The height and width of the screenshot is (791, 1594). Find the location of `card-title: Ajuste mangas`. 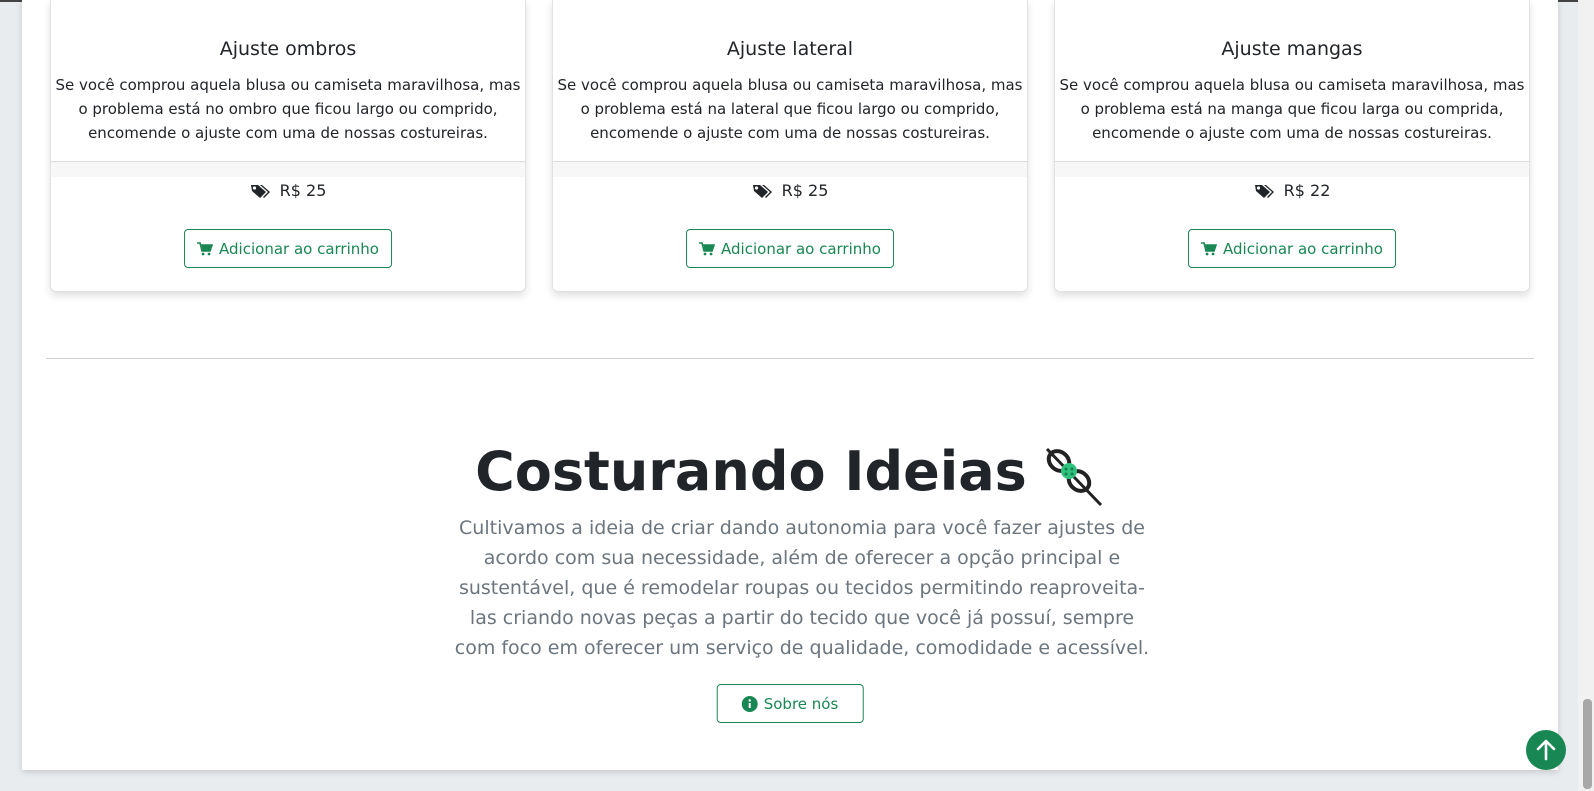

card-title: Ajuste mangas is located at coordinates (1292, 49).